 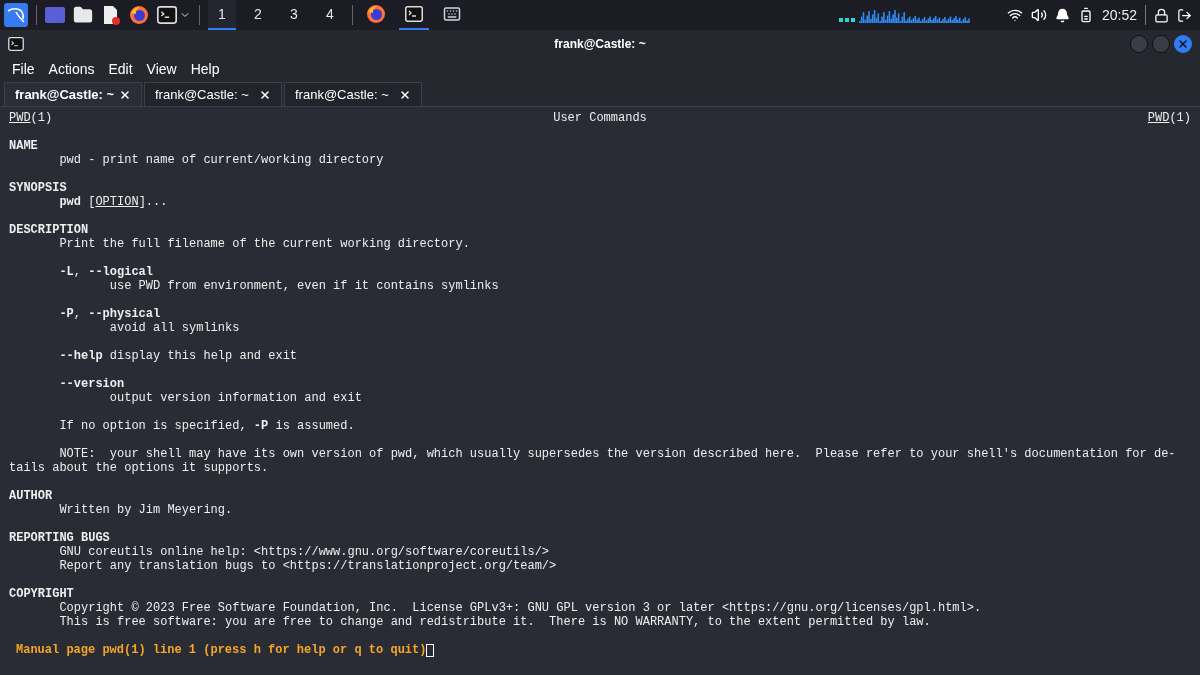 What do you see at coordinates (221, 650) in the screenshot?
I see `pager-status: Manual page pwd(1) line 1 (press h for help or q to quit)` at bounding box center [221, 650].